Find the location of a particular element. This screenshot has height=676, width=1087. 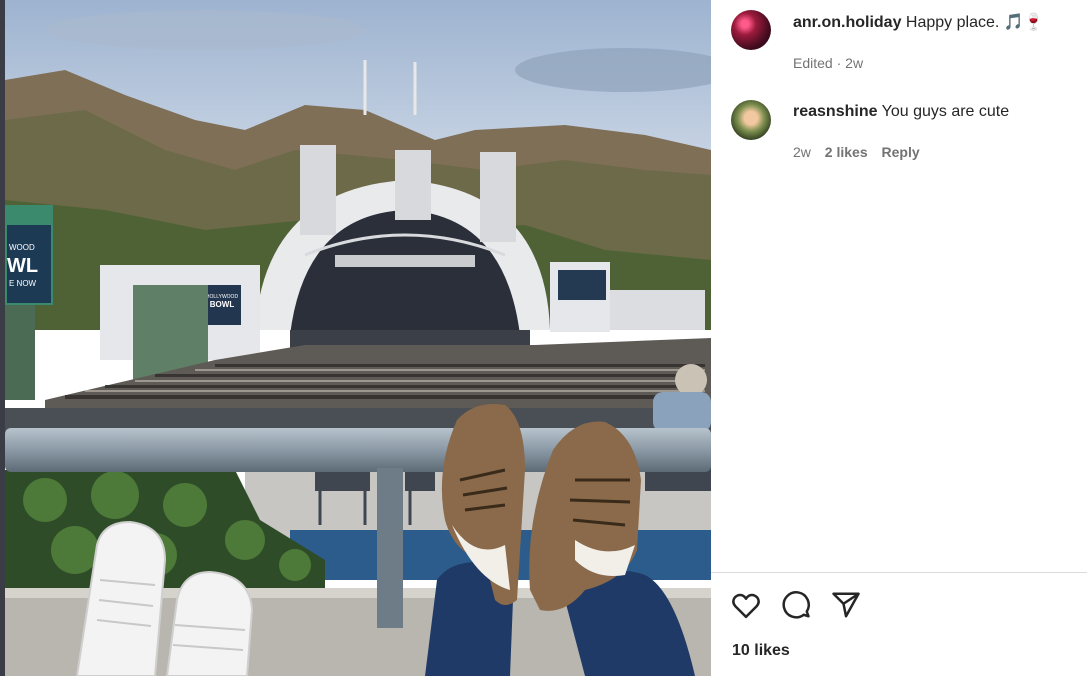

action-bar is located at coordinates (799, 605).